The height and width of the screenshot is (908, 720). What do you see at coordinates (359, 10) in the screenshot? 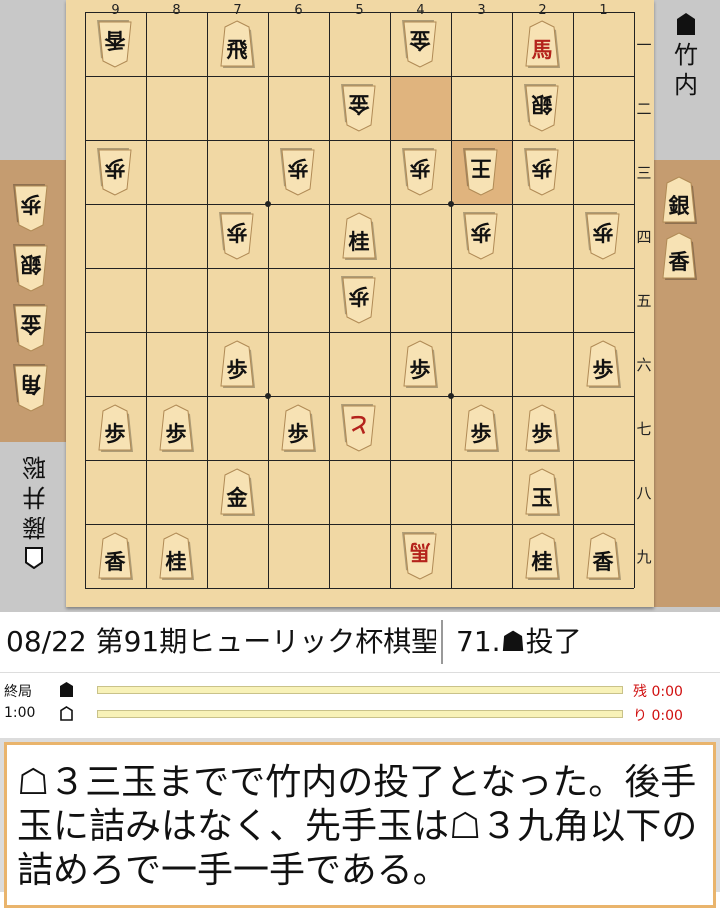
I see `file-number: 5` at bounding box center [359, 10].